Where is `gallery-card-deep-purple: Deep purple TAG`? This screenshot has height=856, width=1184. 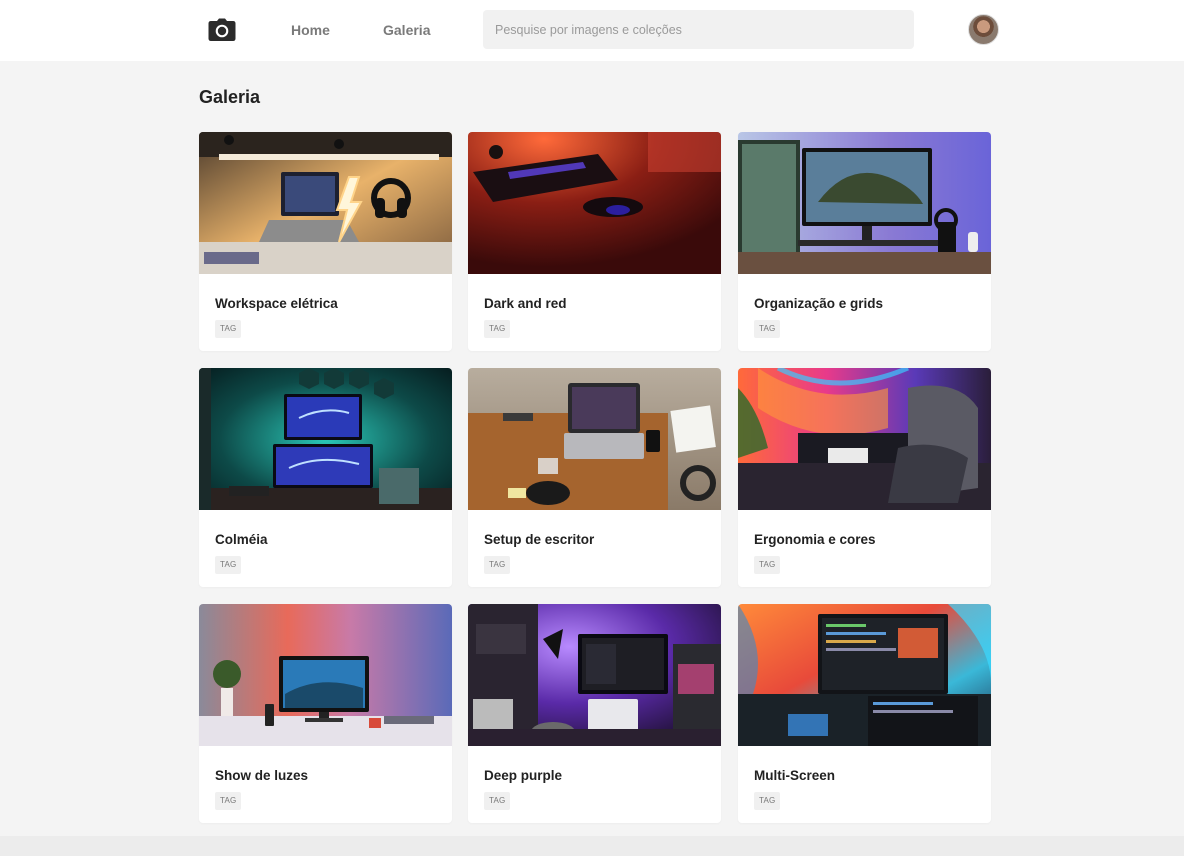
gallery-card-deep-purple: Deep purple TAG is located at coordinates (594, 713).